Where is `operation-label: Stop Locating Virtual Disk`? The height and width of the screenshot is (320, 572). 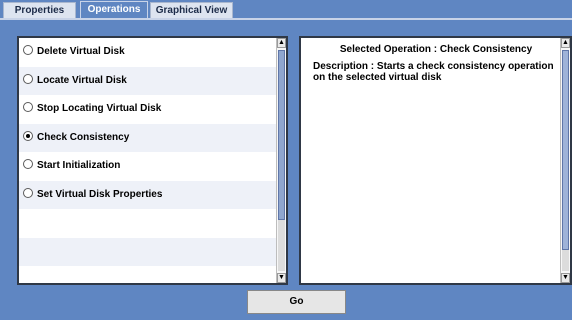
operation-label: Stop Locating Virtual Disk is located at coordinates (99, 108).